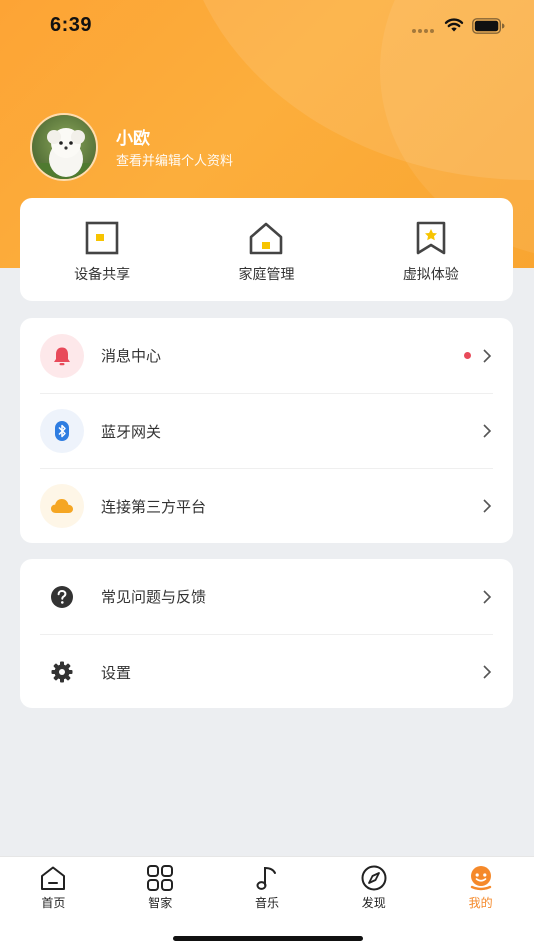 The width and height of the screenshot is (534, 950). What do you see at coordinates (266, 671) in the screenshot?
I see `settings-item: 设置` at bounding box center [266, 671].